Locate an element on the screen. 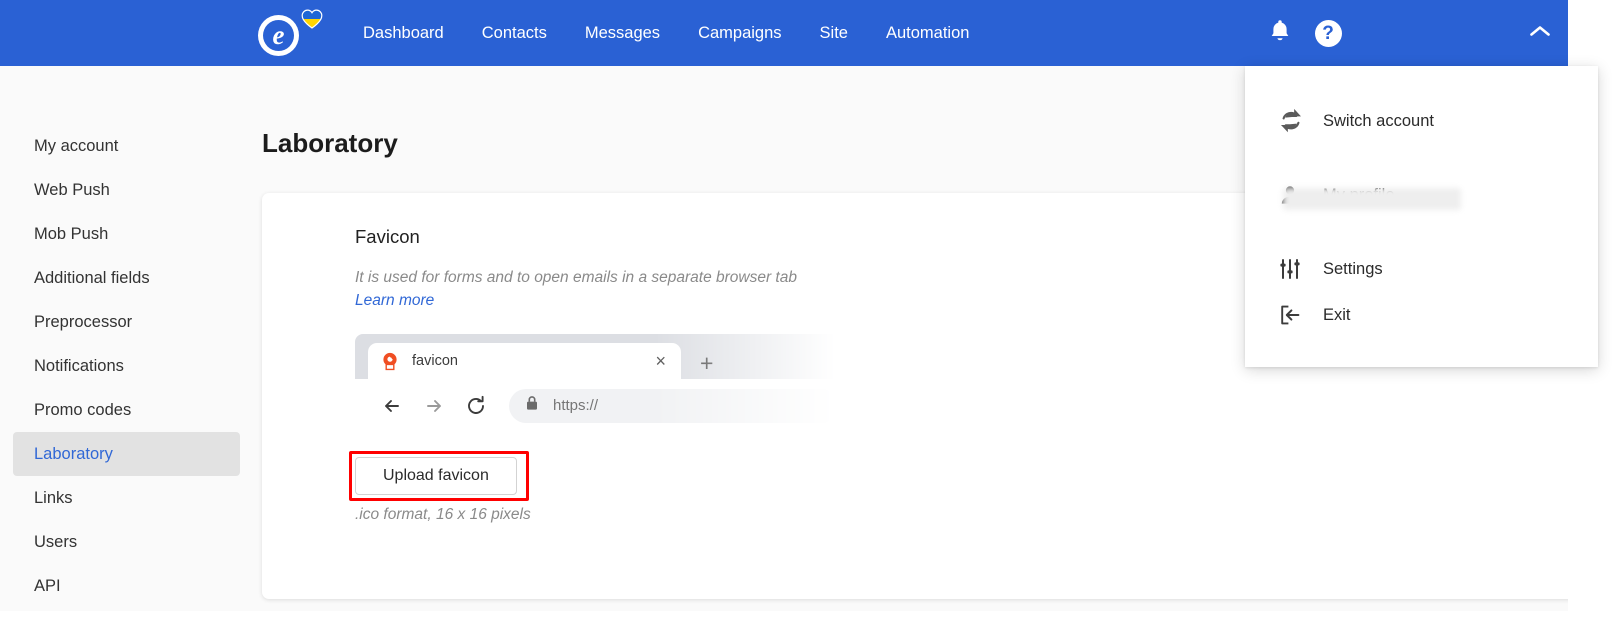  ukraine-heart-icon is located at coordinates (312, 19).